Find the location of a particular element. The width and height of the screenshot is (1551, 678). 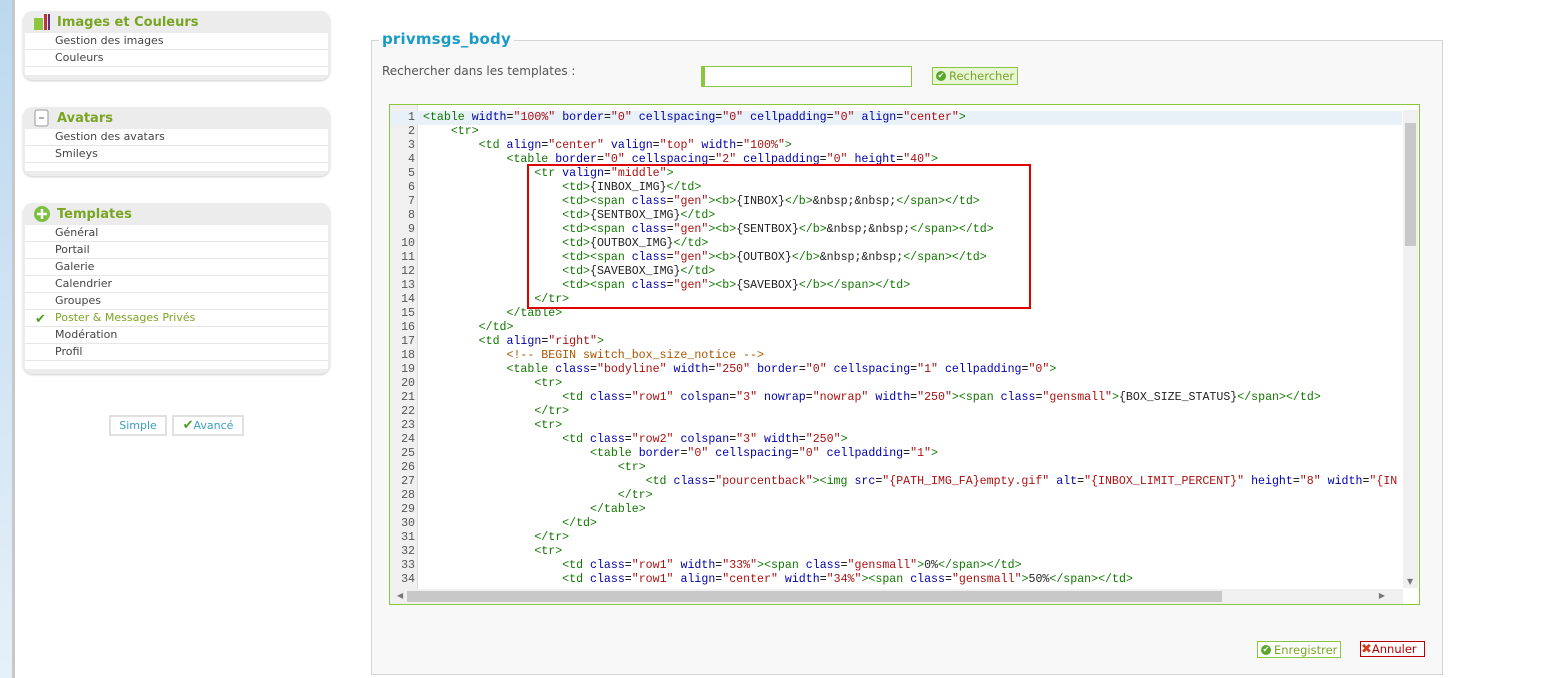

sidebar-item: Portail is located at coordinates (176, 250).